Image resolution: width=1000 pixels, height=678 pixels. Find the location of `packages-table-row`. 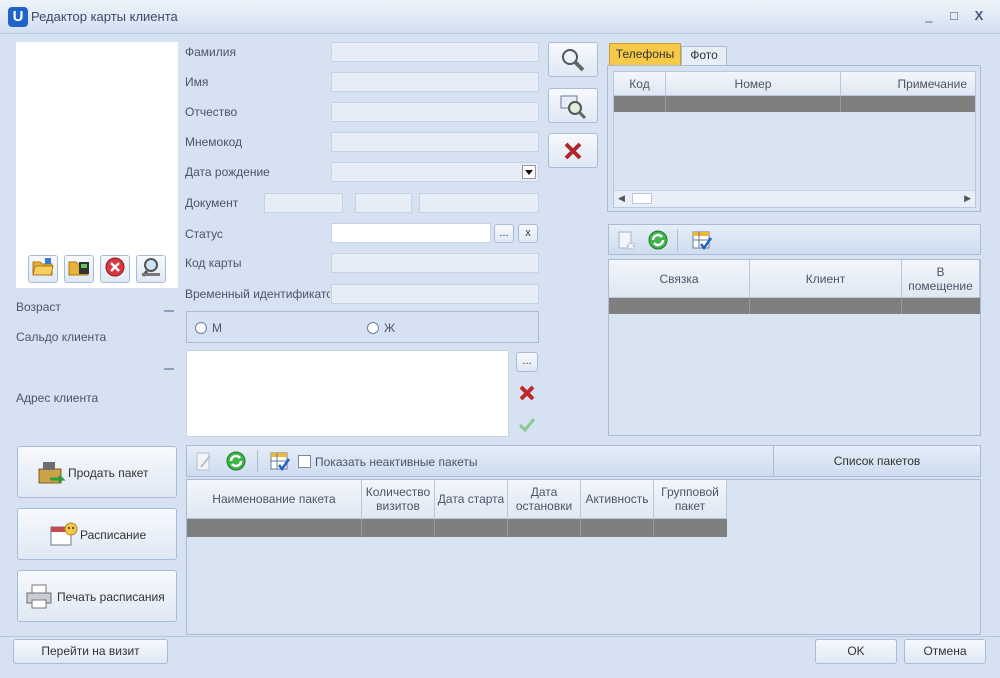

packages-table-row is located at coordinates (457, 528).